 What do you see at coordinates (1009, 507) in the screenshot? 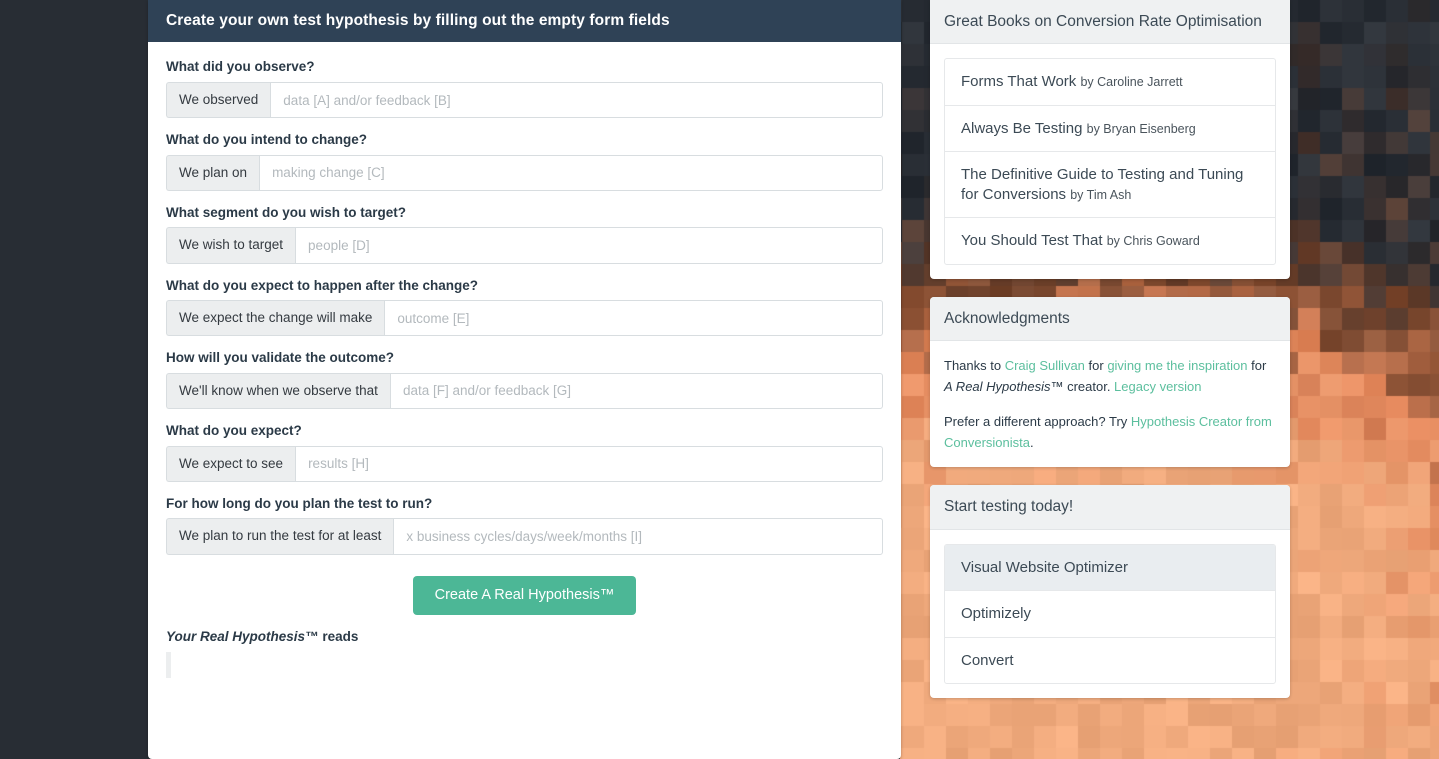
I see `start-testing-panel-title: Start testing today!` at bounding box center [1009, 507].